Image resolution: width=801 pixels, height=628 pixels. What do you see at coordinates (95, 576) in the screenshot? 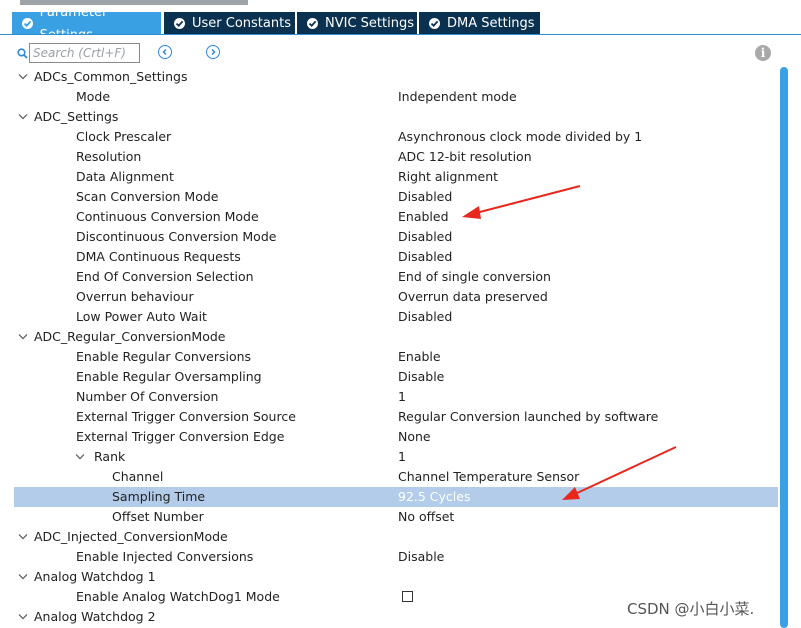
I see `parameter-name: Analog Watchdog 1` at bounding box center [95, 576].